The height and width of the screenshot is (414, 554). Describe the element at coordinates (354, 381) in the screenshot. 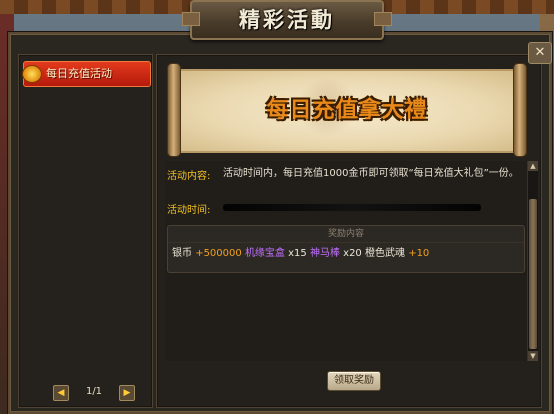

I see `claim-reward-button: 领取奖励` at that location.